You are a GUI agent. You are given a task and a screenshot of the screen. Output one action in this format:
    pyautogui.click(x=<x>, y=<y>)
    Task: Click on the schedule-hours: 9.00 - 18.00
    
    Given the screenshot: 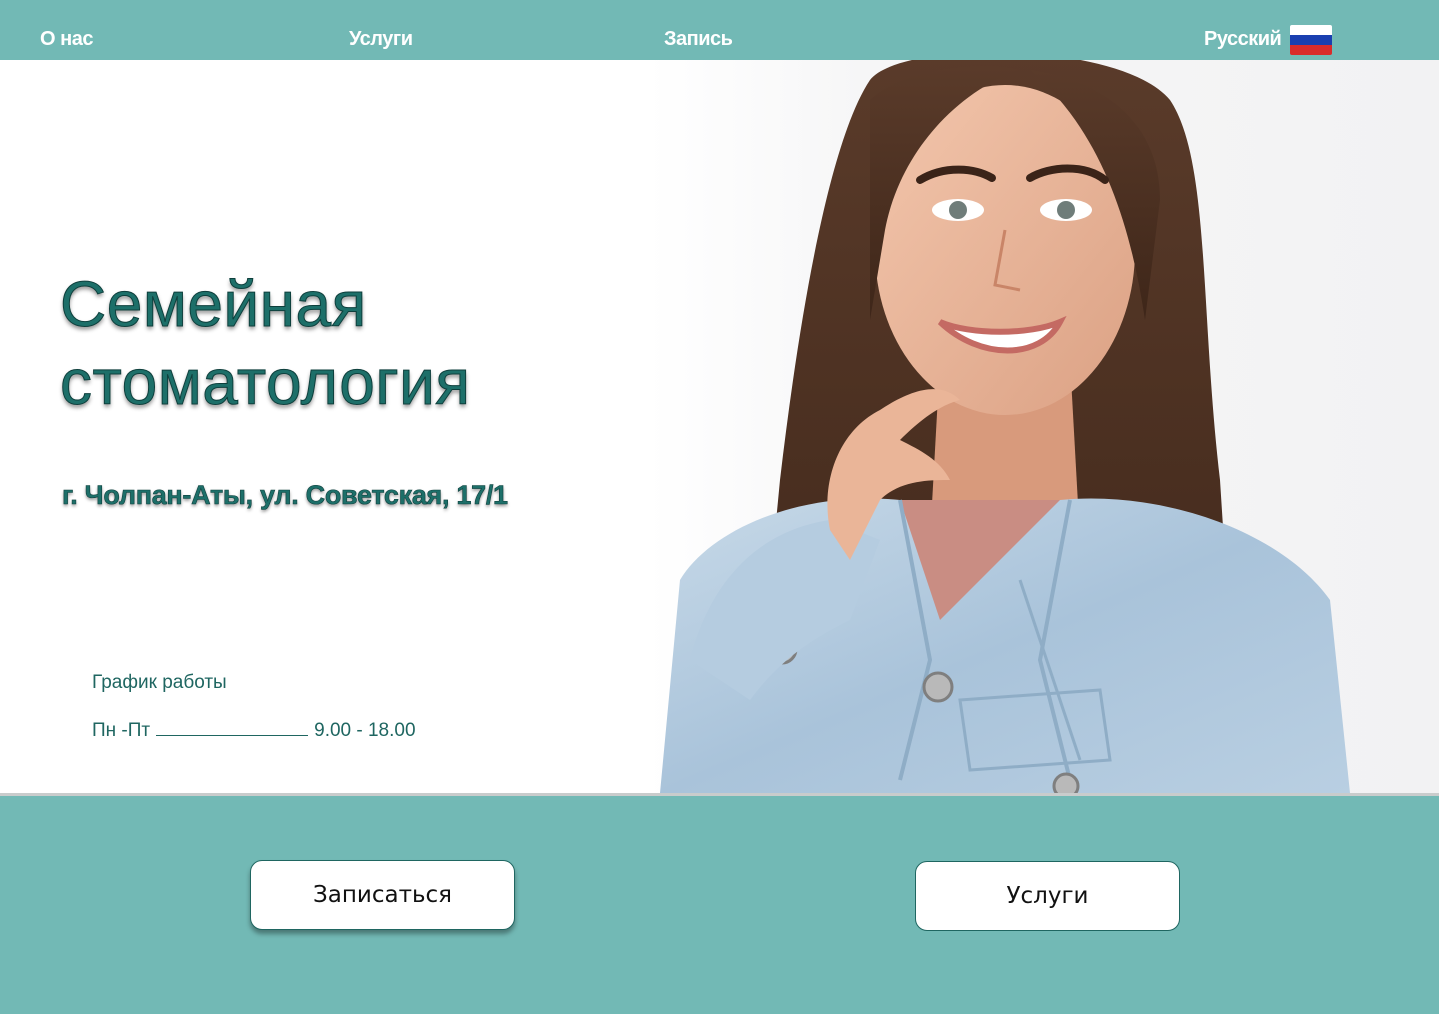 What is the action you would take?
    pyautogui.click(x=365, y=730)
    